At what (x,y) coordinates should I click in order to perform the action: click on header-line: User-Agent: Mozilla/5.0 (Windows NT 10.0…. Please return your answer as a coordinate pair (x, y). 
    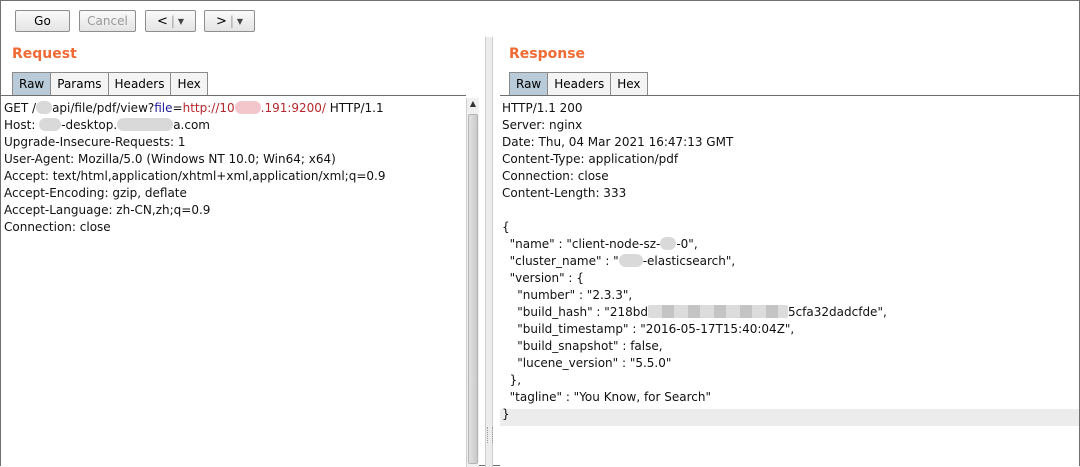
    Looking at the image, I should click on (170, 159).